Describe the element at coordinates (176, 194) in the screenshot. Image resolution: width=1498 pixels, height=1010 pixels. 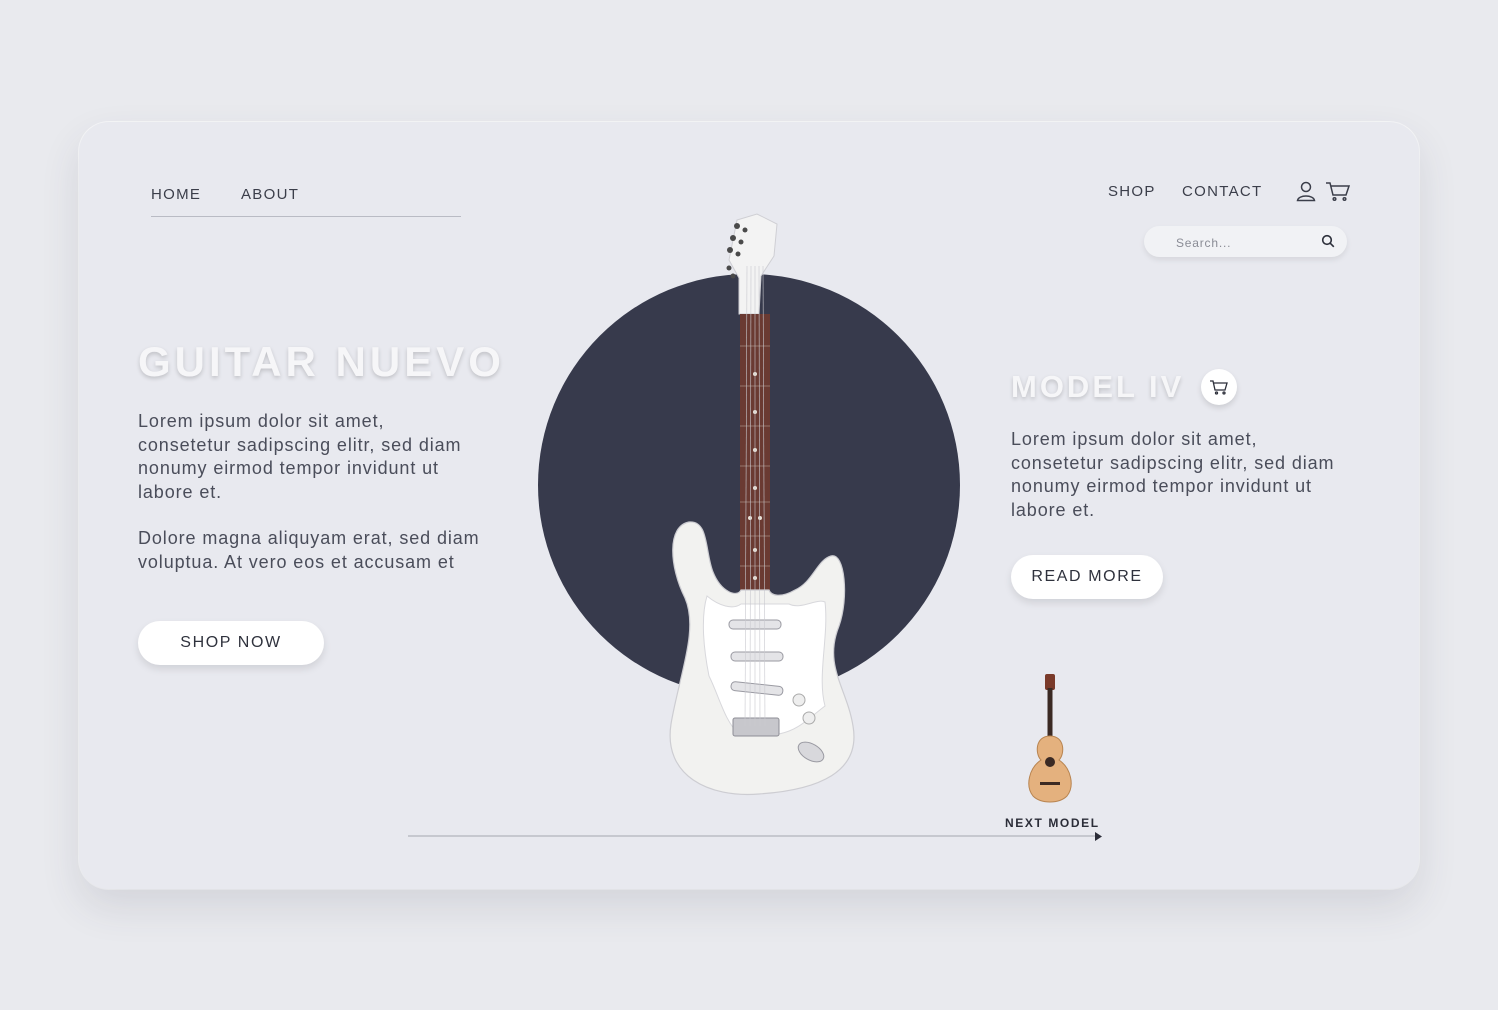
I see `nav-home-link: HOME` at that location.